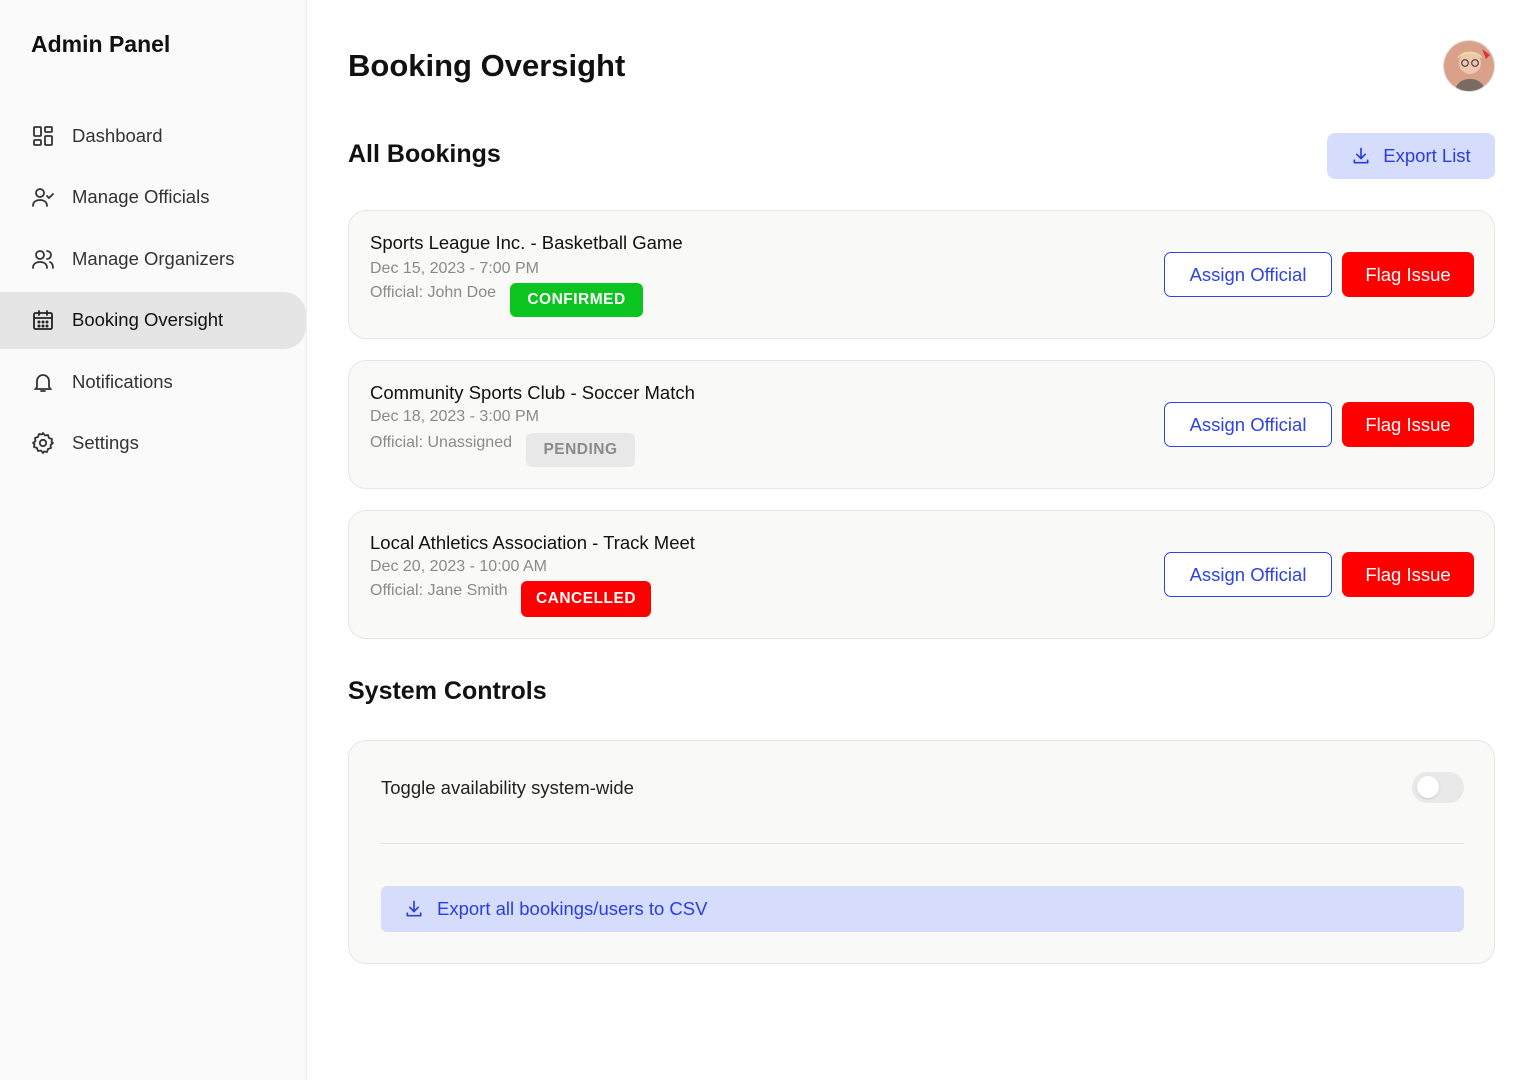 Image resolution: width=1536 pixels, height=1080 pixels. Describe the element at coordinates (580, 450) in the screenshot. I see `status-badge: PENDING` at that location.